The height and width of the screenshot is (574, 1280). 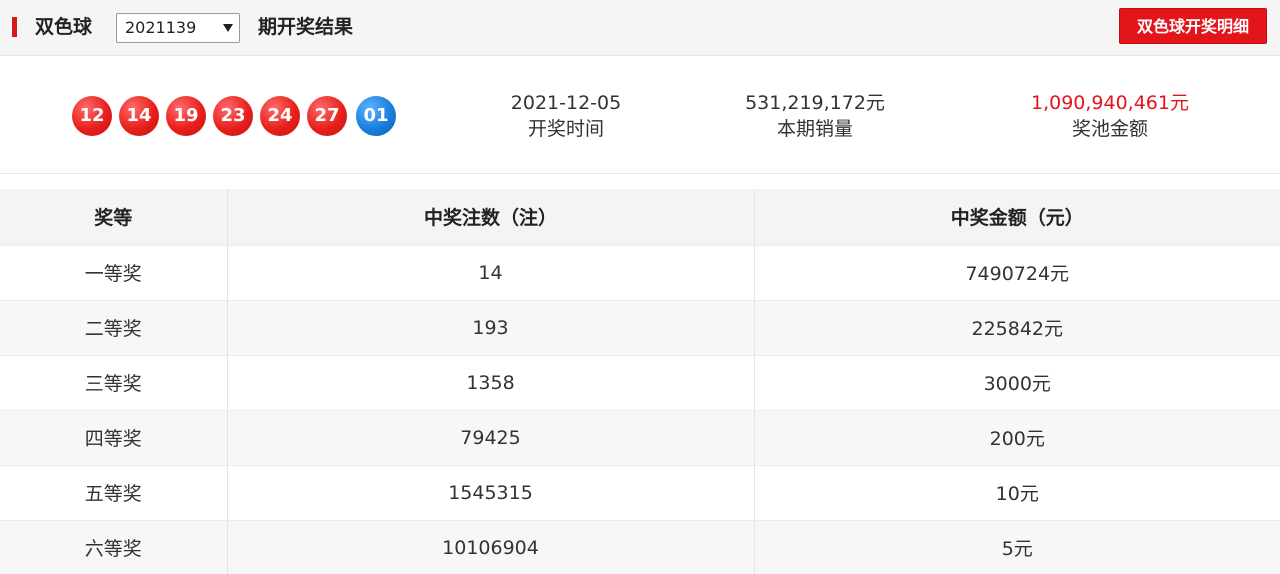 What do you see at coordinates (327, 116) in the screenshot?
I see `red-ball: 27` at bounding box center [327, 116].